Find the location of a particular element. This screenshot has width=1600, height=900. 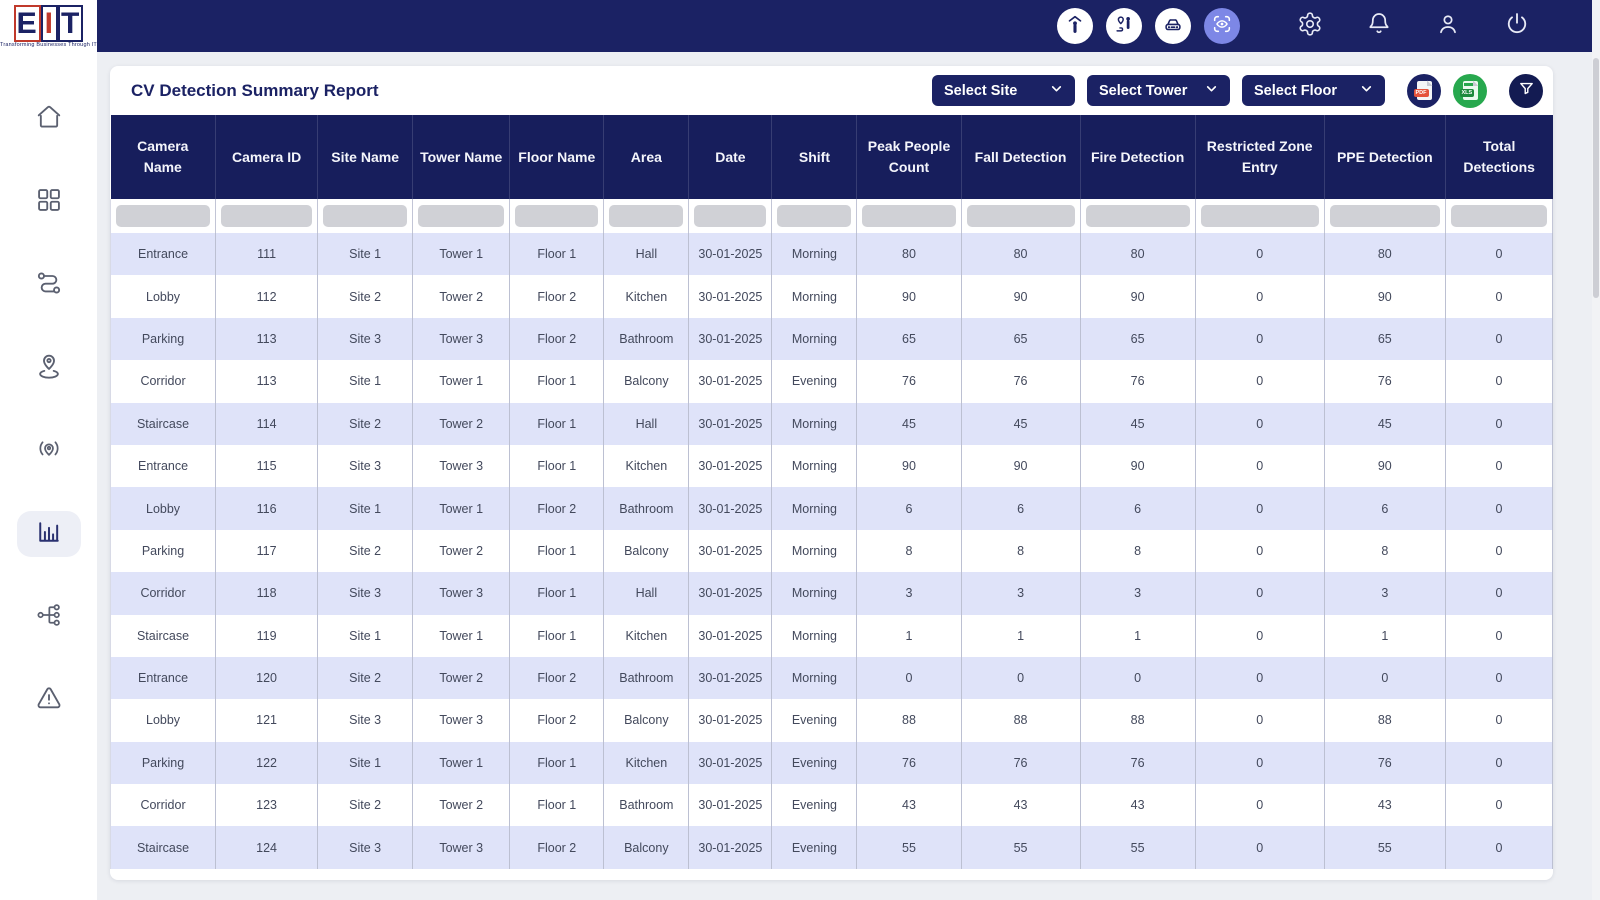

page-scrollbar is located at coordinates (1596, 450).